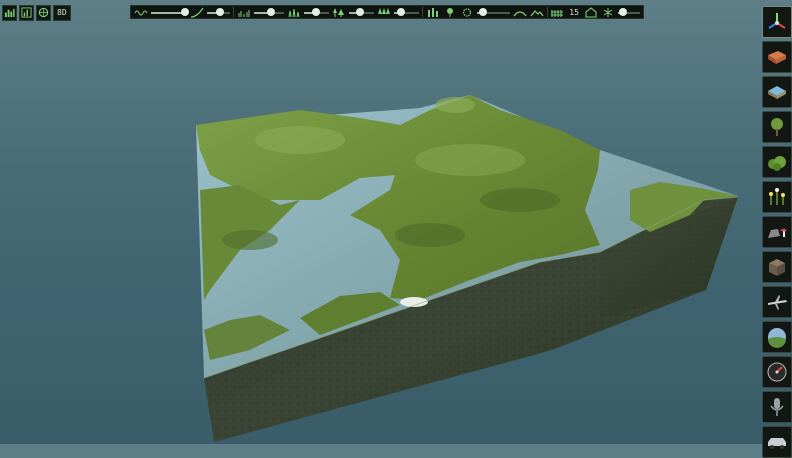 This screenshot has width=792, height=458. Describe the element at coordinates (520, 12) in the screenshot. I see `hill-icon` at that location.